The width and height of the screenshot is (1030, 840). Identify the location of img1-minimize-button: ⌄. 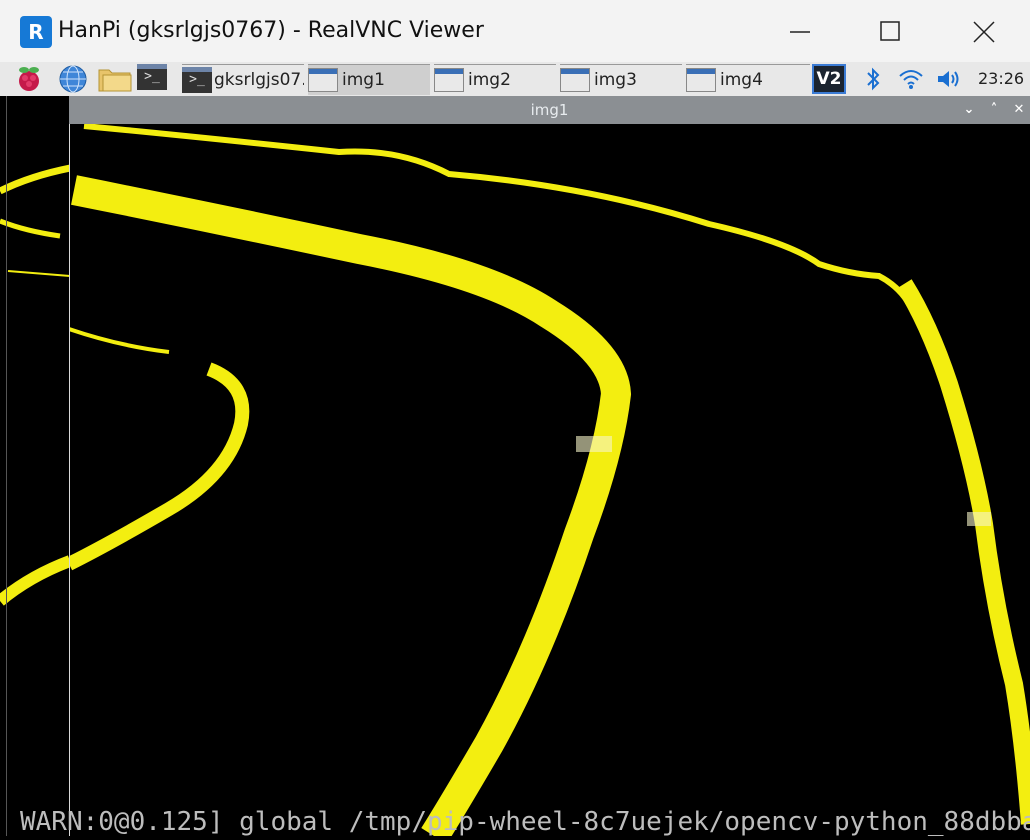
(969, 110).